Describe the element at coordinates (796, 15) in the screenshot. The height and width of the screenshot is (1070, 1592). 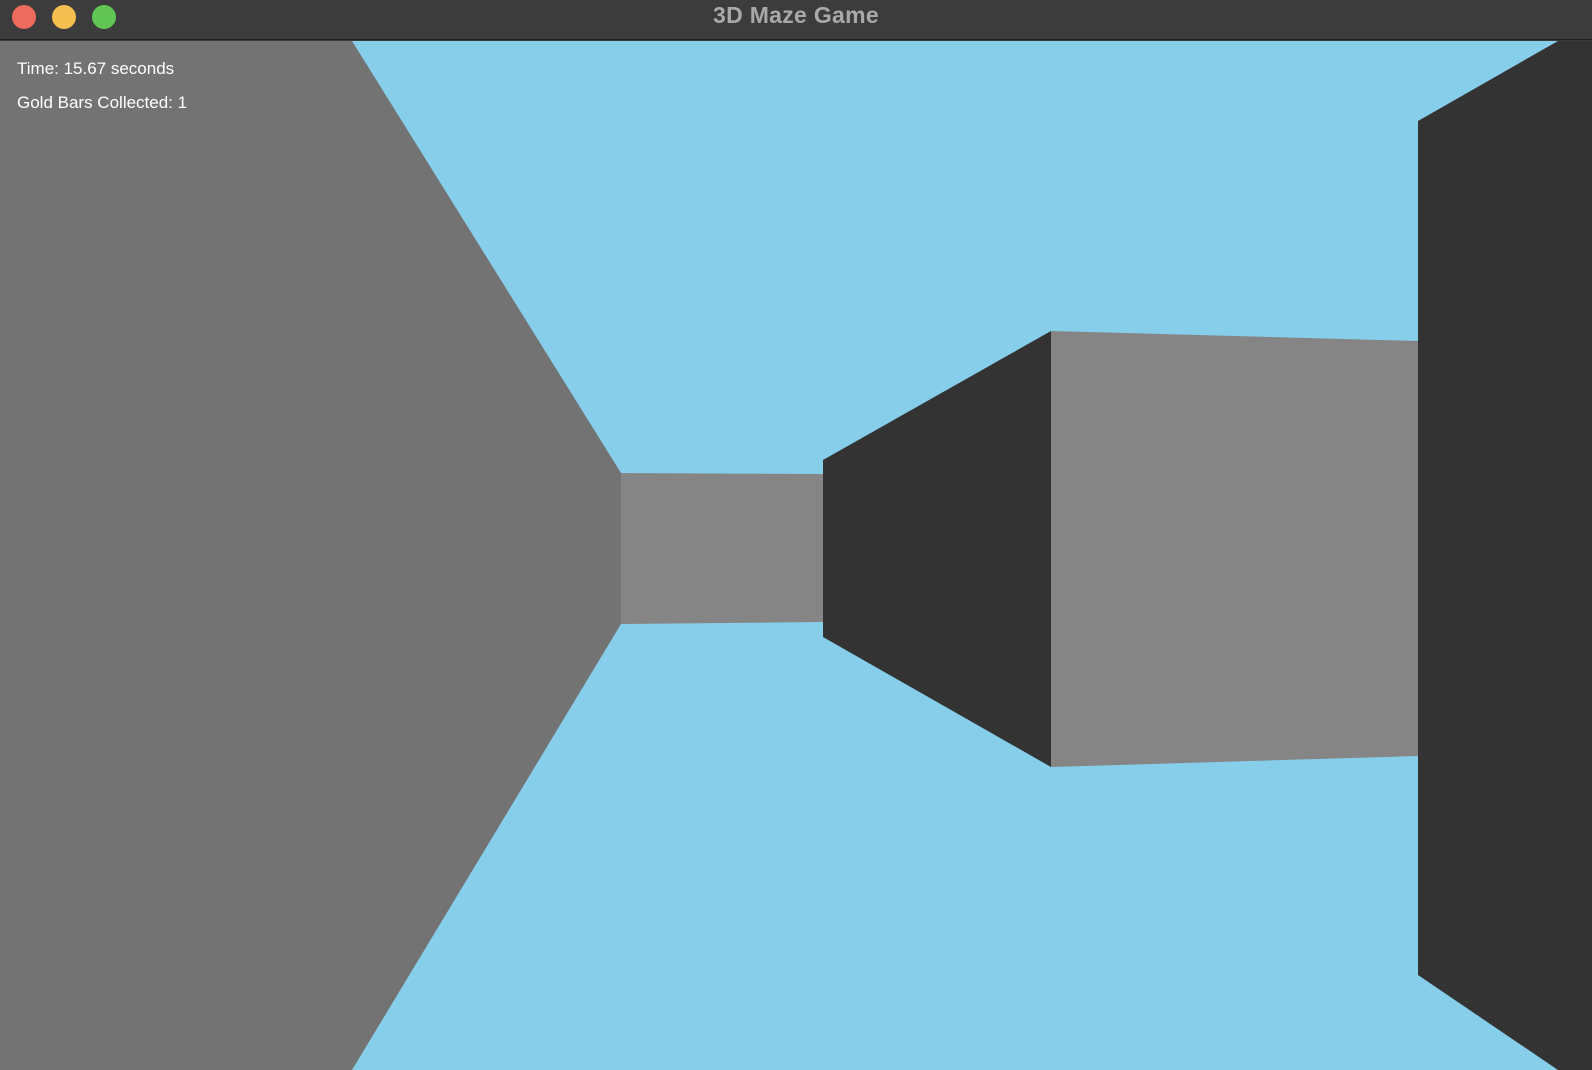
I see `window-title: 3D Maze Game` at that location.